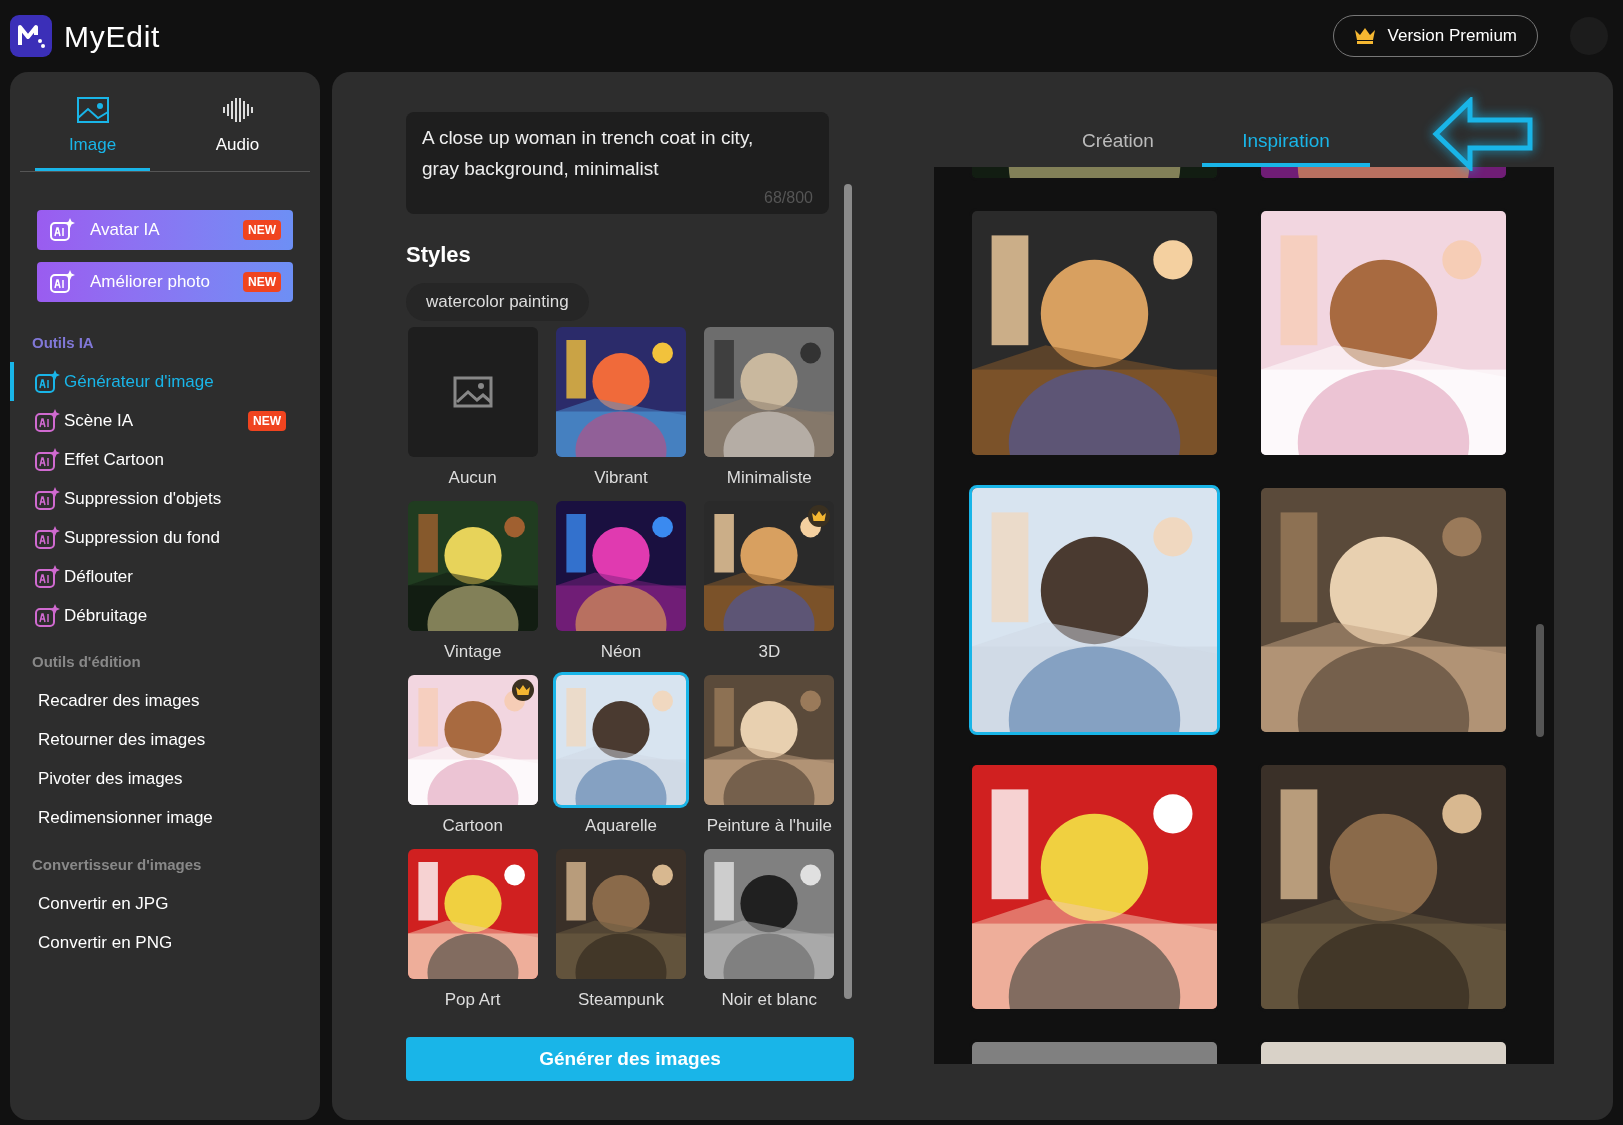 The height and width of the screenshot is (1125, 1623). I want to click on sidebar-item: Convertir en PNG, so click(160, 942).